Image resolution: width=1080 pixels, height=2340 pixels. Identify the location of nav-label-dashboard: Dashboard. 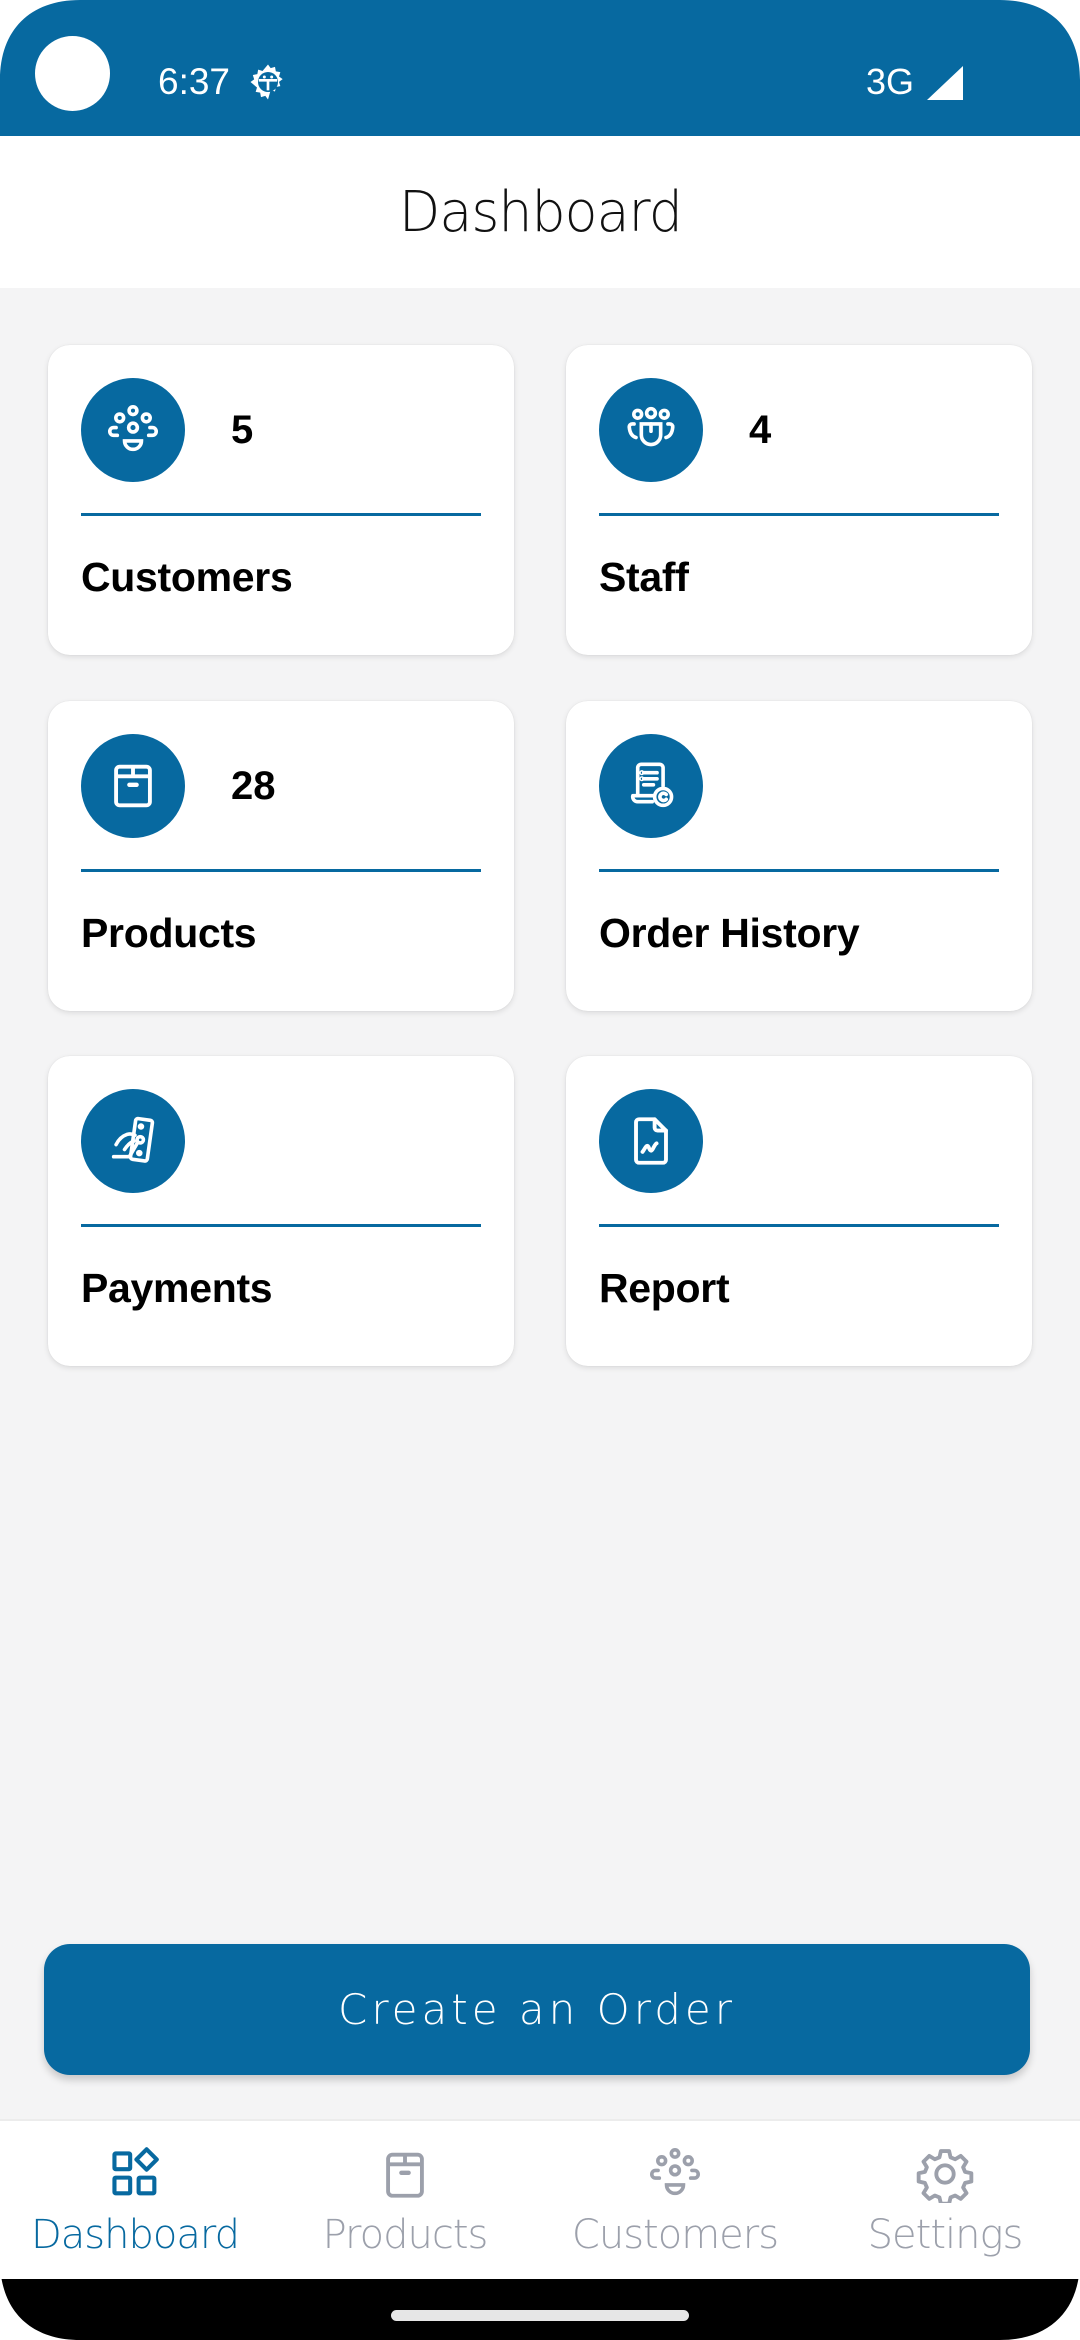
(135, 2235).